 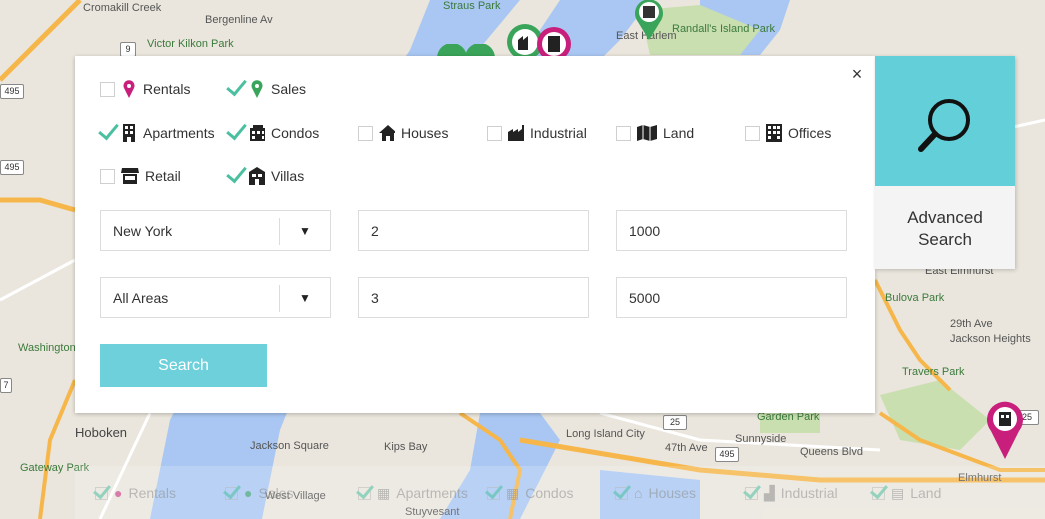 I want to click on option-condos: Condos, so click(x=273, y=133).